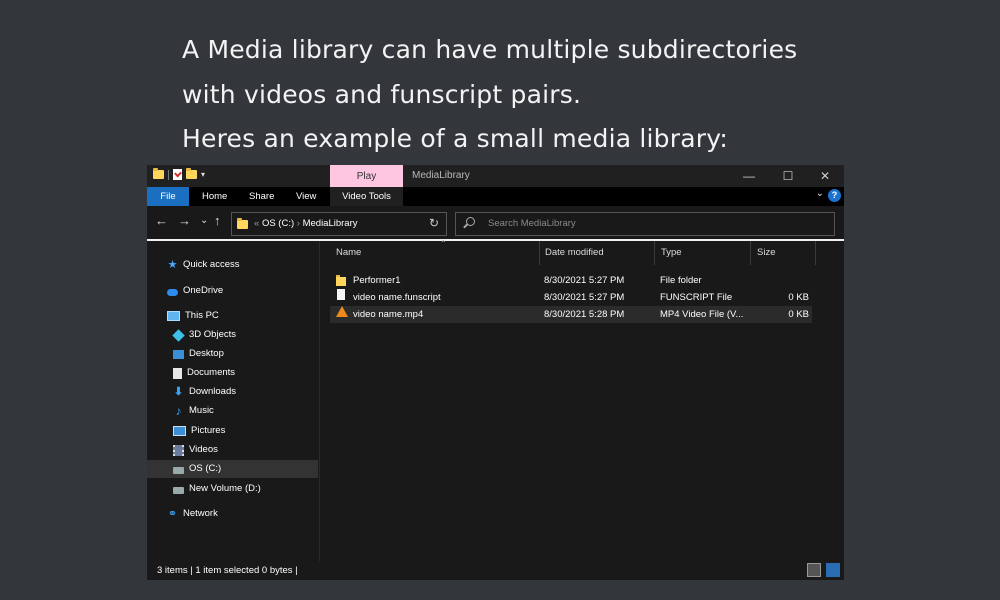  What do you see at coordinates (212, 334) in the screenshot?
I see `nav-item-label: 3D Objects` at bounding box center [212, 334].